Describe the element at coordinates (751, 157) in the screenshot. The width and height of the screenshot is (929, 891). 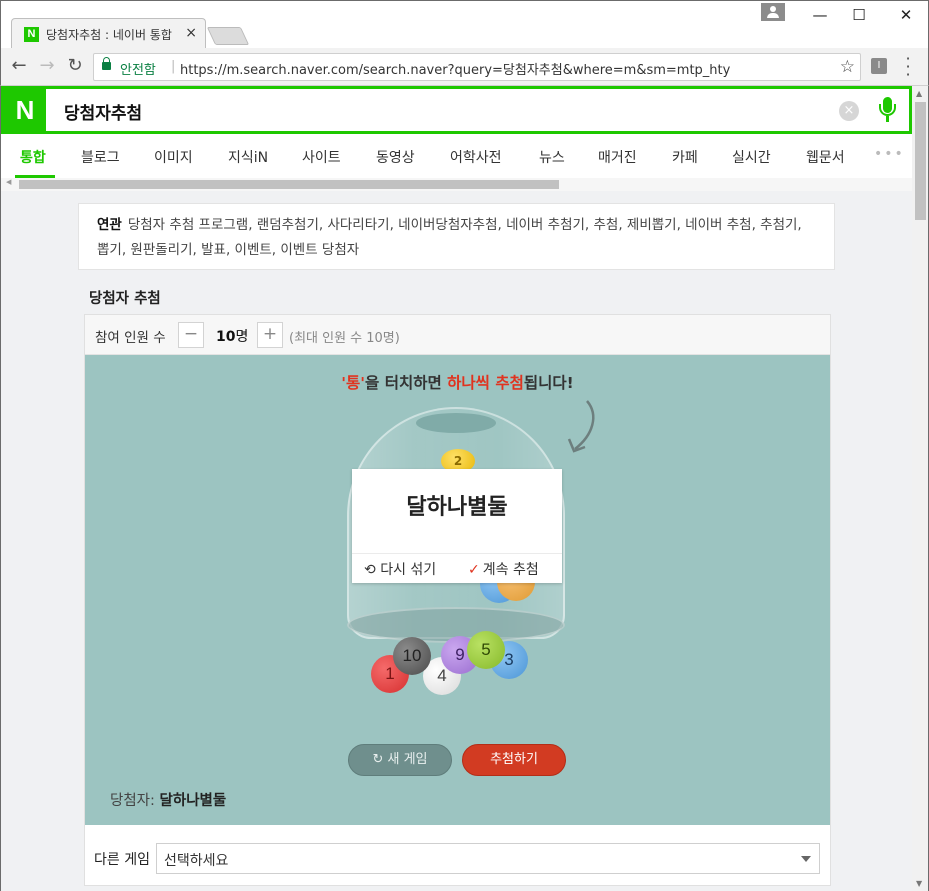
I see `tab-realtime: 실시간` at that location.